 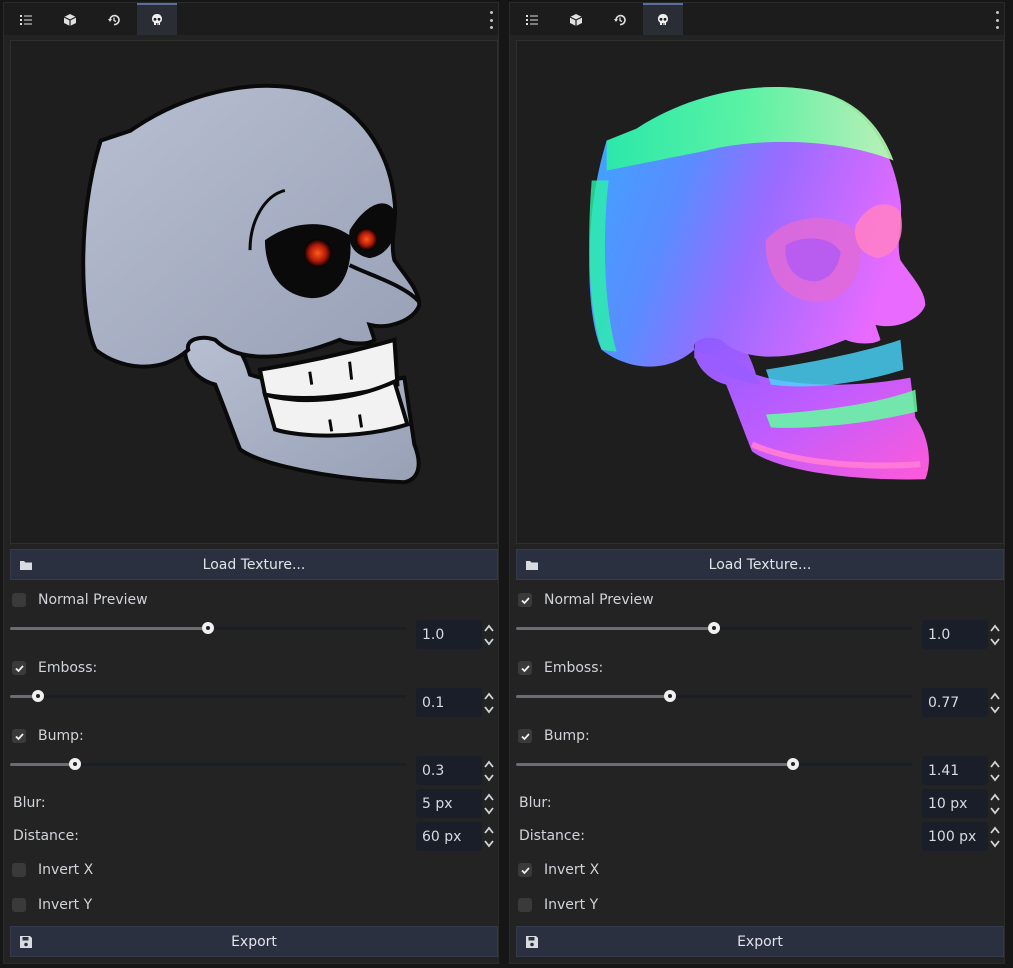 What do you see at coordinates (955, 803) in the screenshot?
I see `blur-spinbox: 10 px` at bounding box center [955, 803].